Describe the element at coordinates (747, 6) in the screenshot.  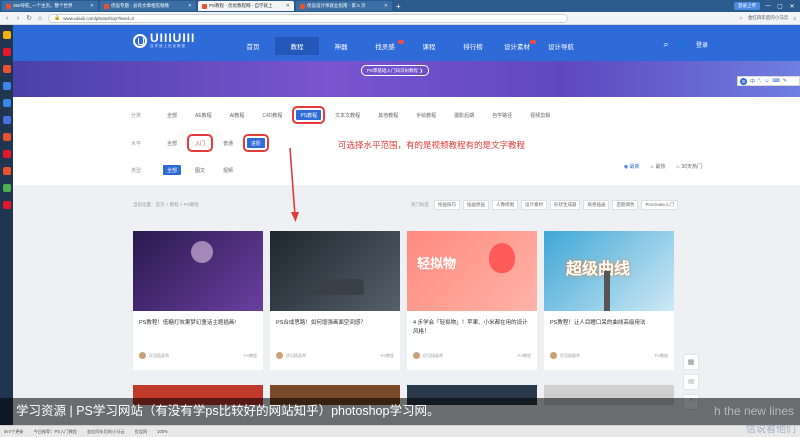
I see `login-upload-button: 登录上传` at that location.